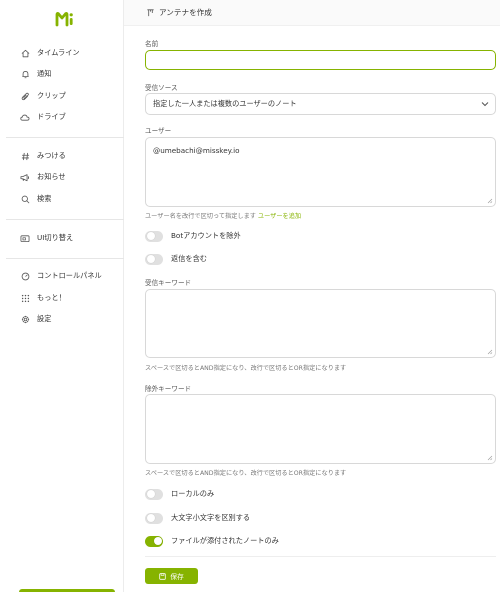  What do you see at coordinates (35, 199) in the screenshot?
I see `sidebar-item-search: 検索` at bounding box center [35, 199].